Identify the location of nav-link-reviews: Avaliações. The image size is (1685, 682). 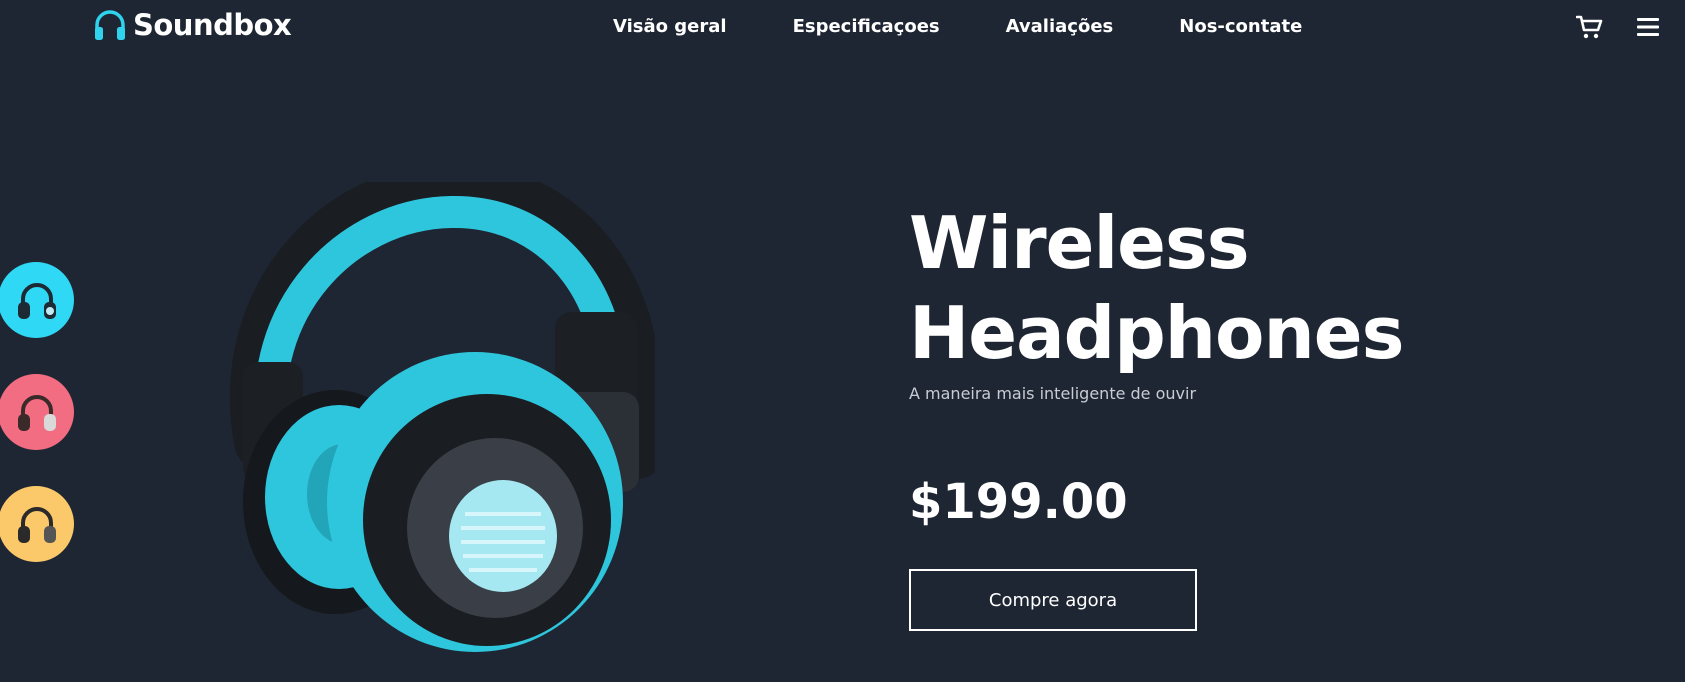
(1060, 27).